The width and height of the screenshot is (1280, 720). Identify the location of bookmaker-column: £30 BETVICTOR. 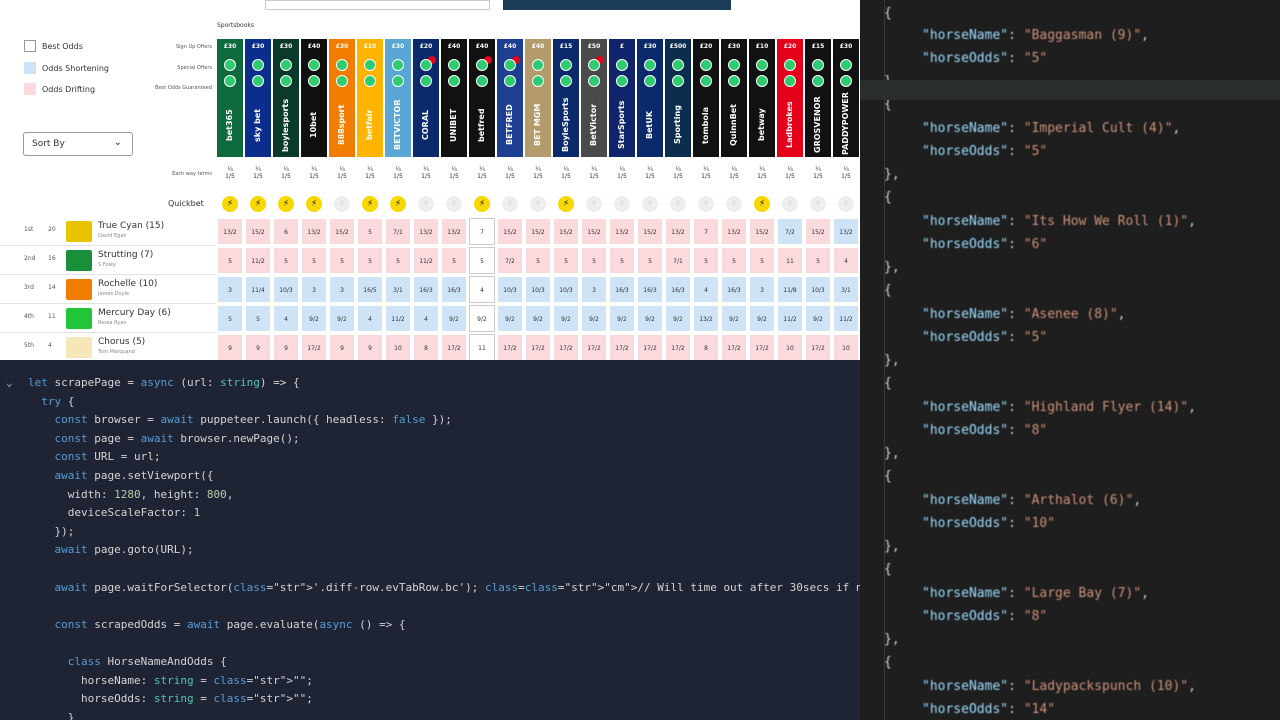
(398, 98).